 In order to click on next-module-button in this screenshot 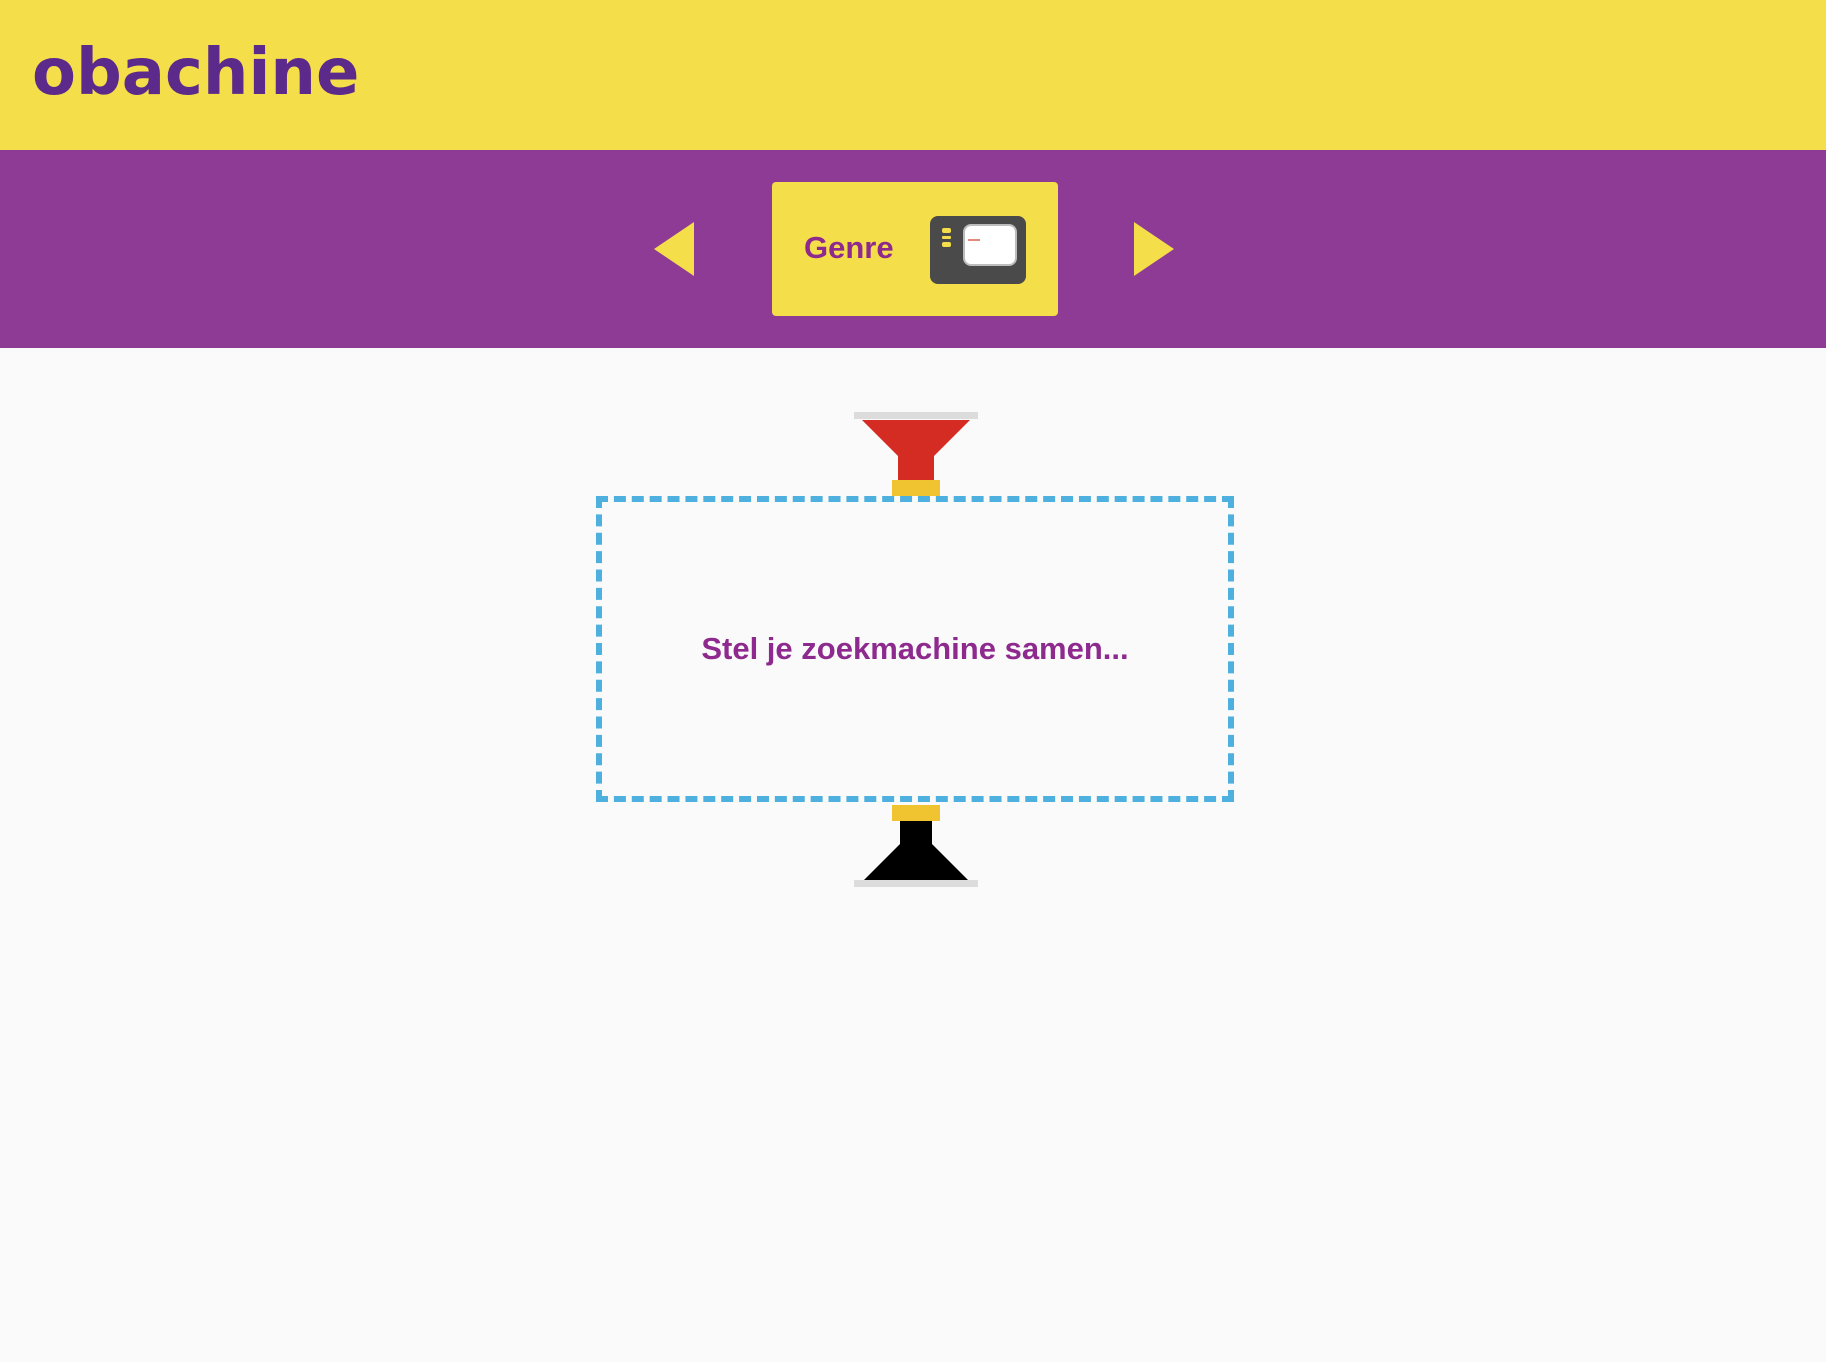, I will do `click(1155, 249)`.